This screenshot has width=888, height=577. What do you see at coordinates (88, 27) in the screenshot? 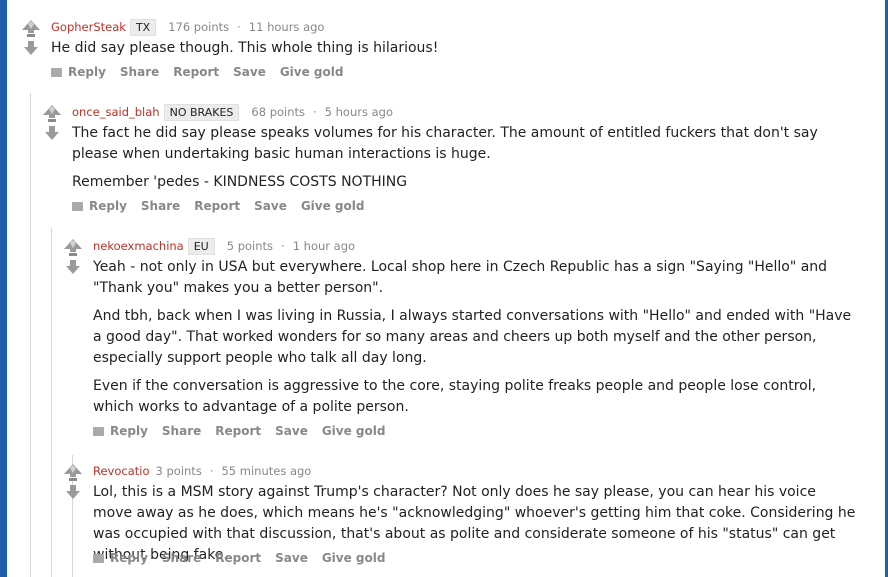
I see `author-link: GopherSteak` at bounding box center [88, 27].